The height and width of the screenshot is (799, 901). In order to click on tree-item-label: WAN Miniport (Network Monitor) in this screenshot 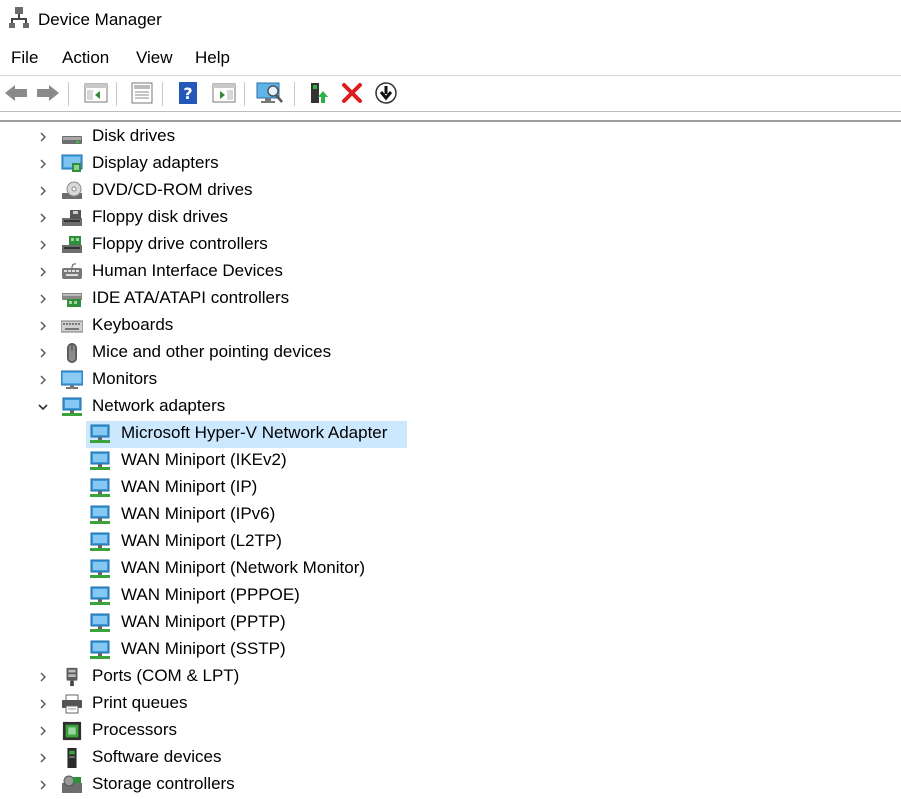, I will do `click(243, 567)`.